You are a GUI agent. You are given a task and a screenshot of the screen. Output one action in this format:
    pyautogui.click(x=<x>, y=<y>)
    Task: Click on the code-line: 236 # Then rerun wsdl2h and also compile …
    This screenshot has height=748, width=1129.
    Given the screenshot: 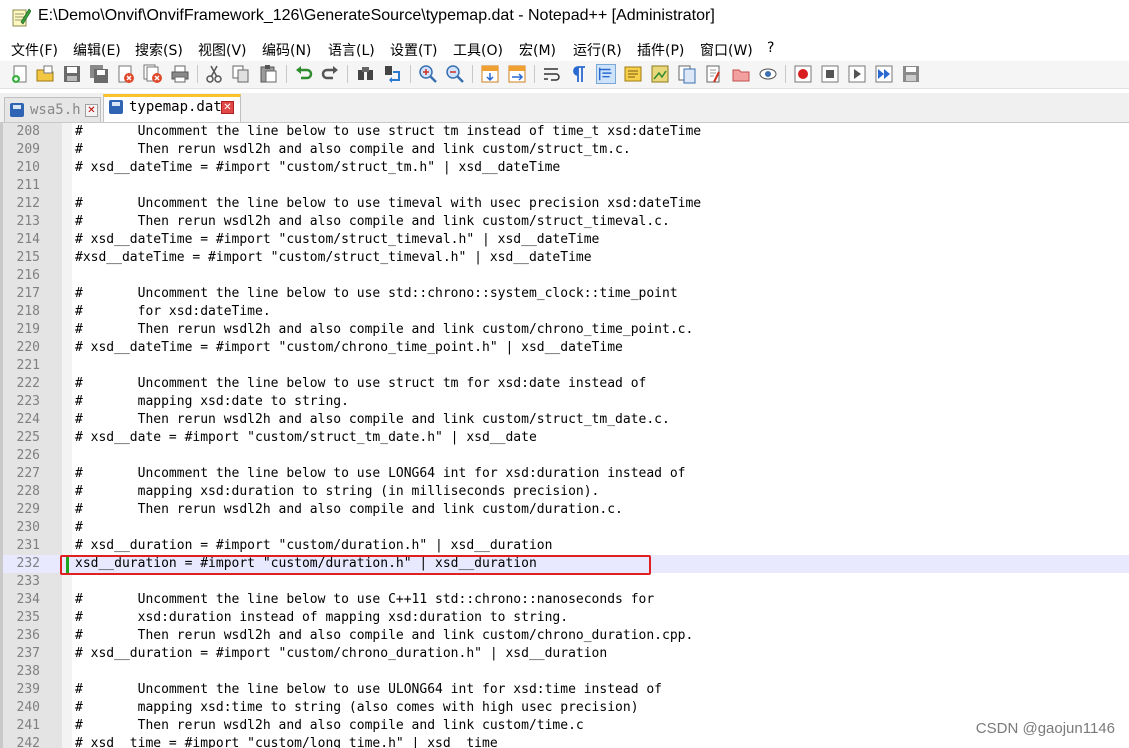 What is the action you would take?
    pyautogui.click(x=564, y=636)
    